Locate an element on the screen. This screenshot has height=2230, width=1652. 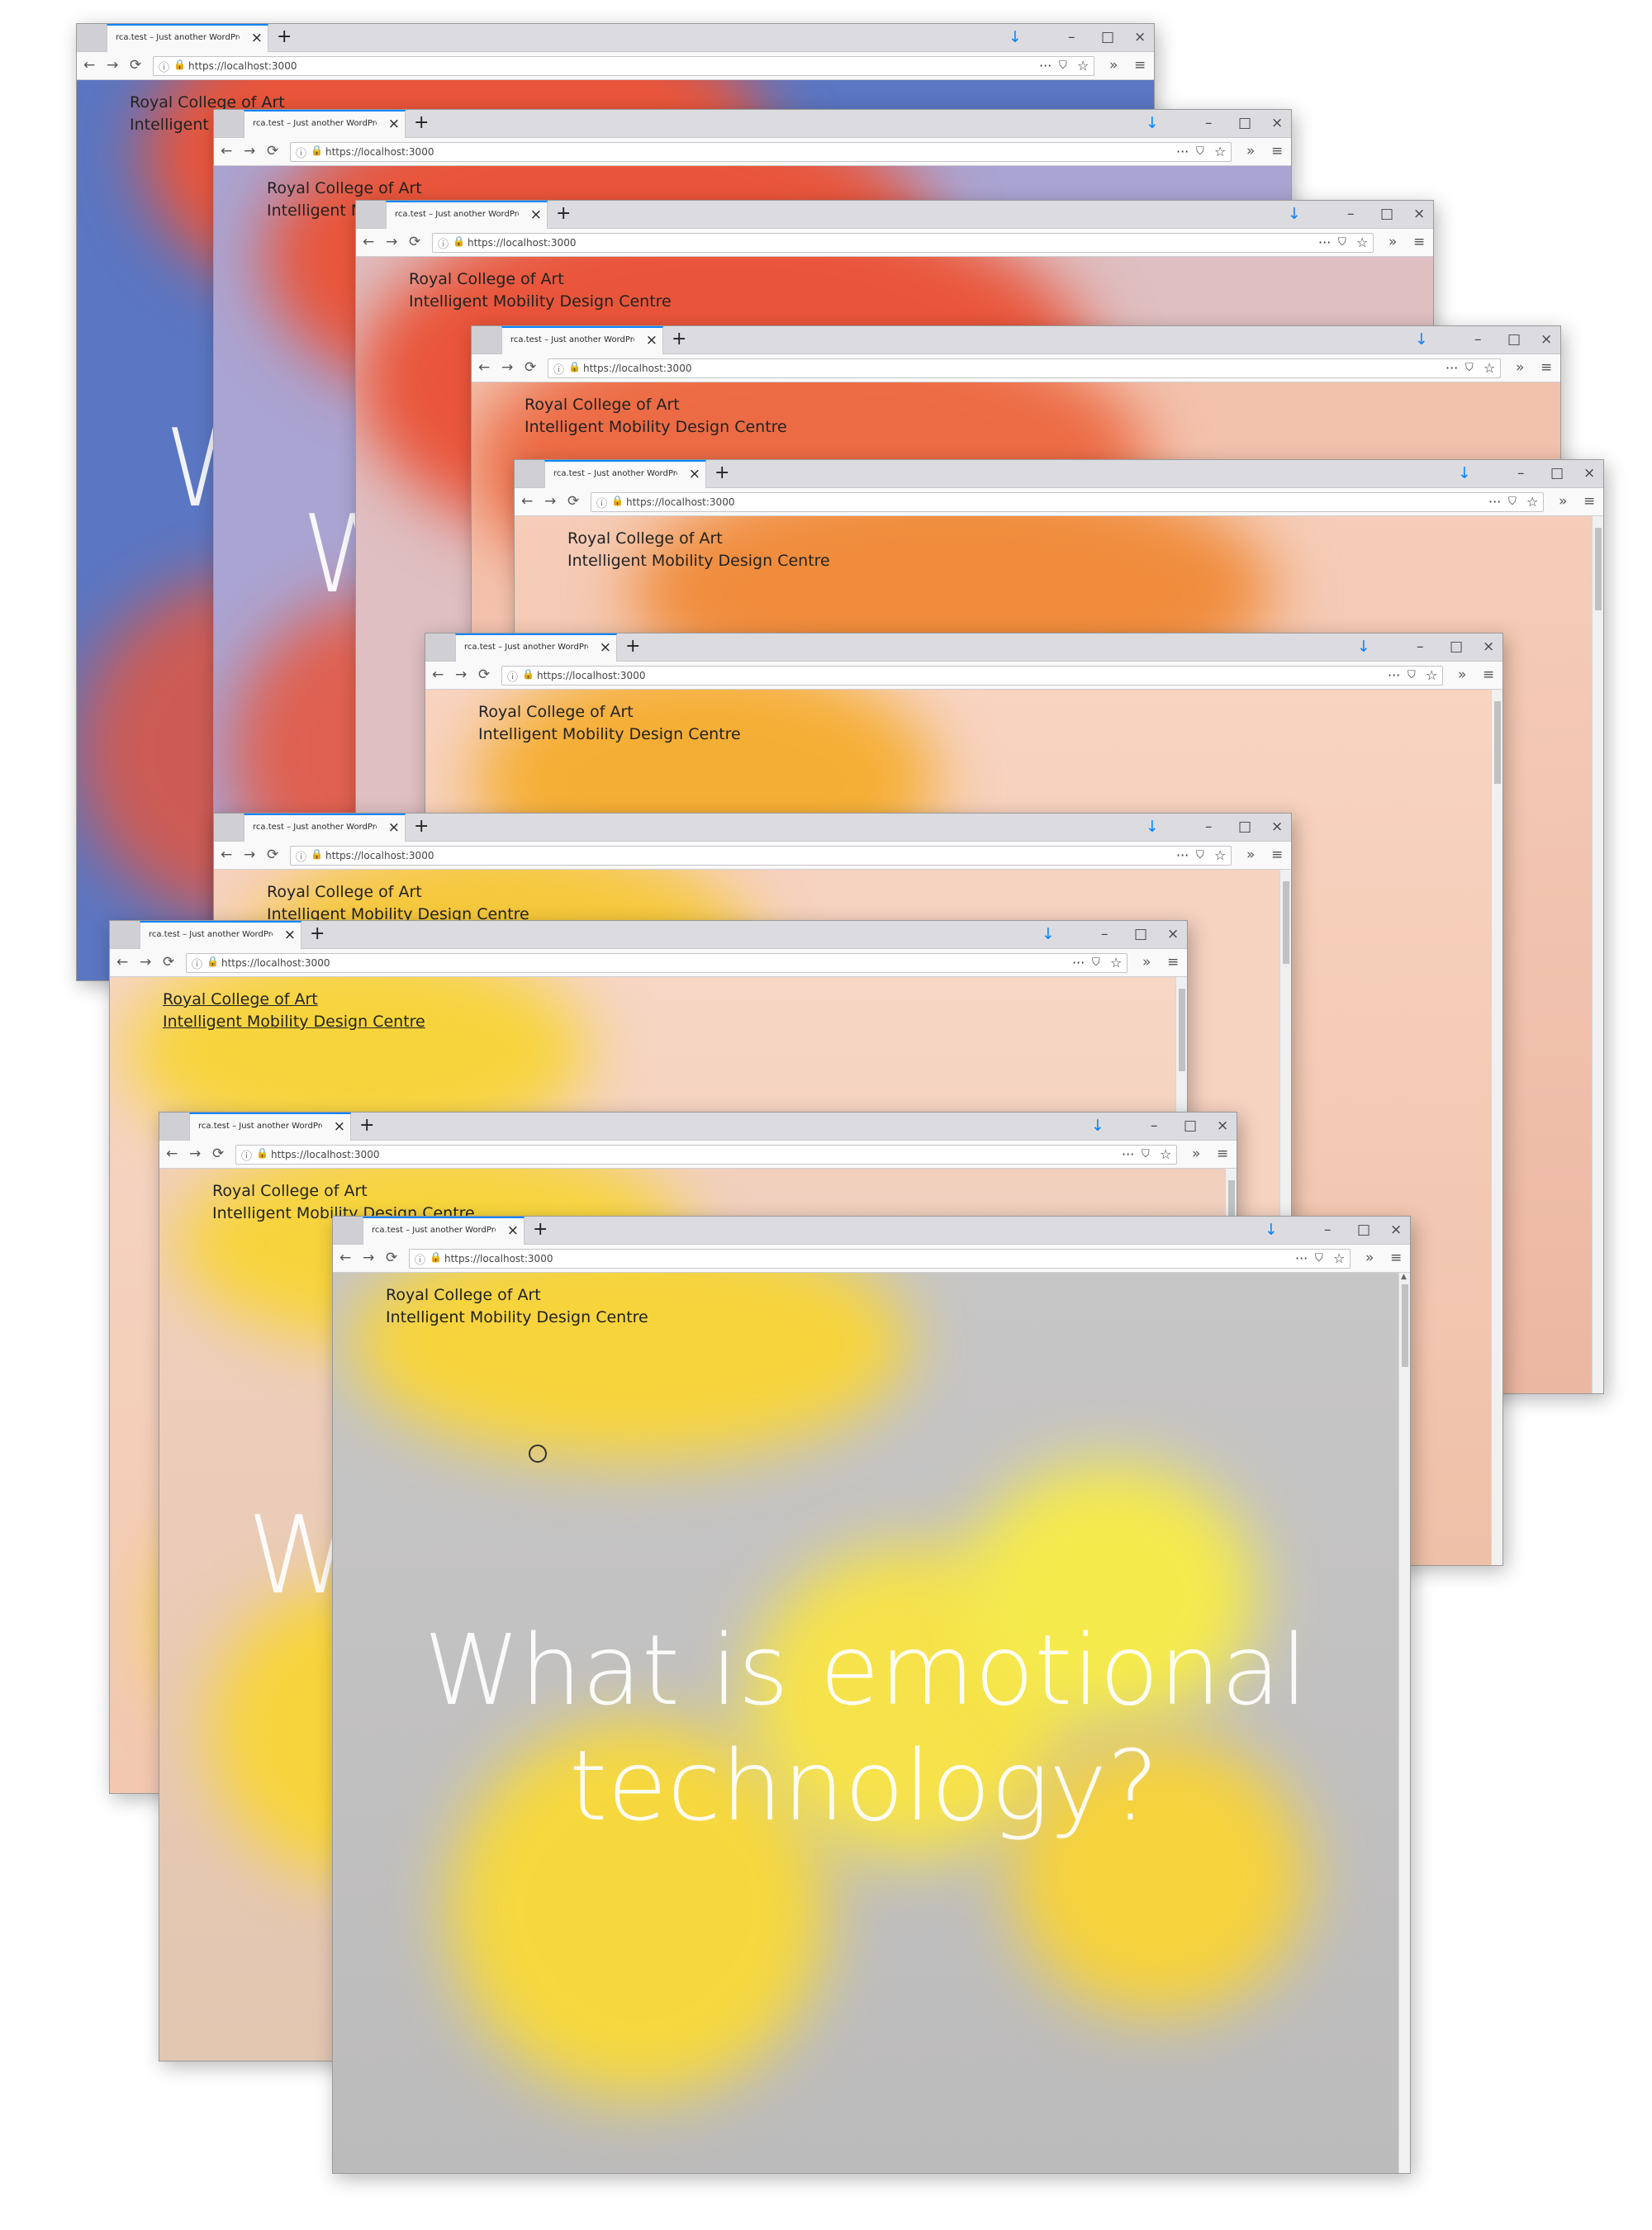
scrollbar-thumb is located at coordinates (1598, 569).